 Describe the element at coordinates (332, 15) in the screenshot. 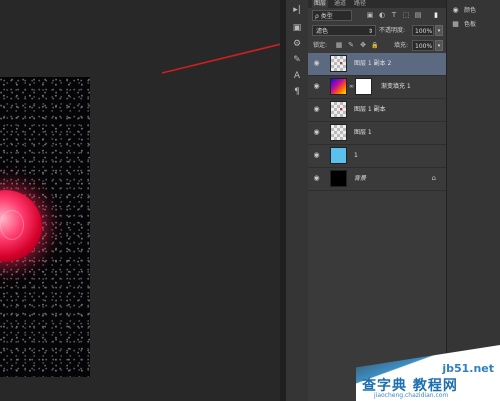

I see `filter-kind-select: ρ 类型` at that location.